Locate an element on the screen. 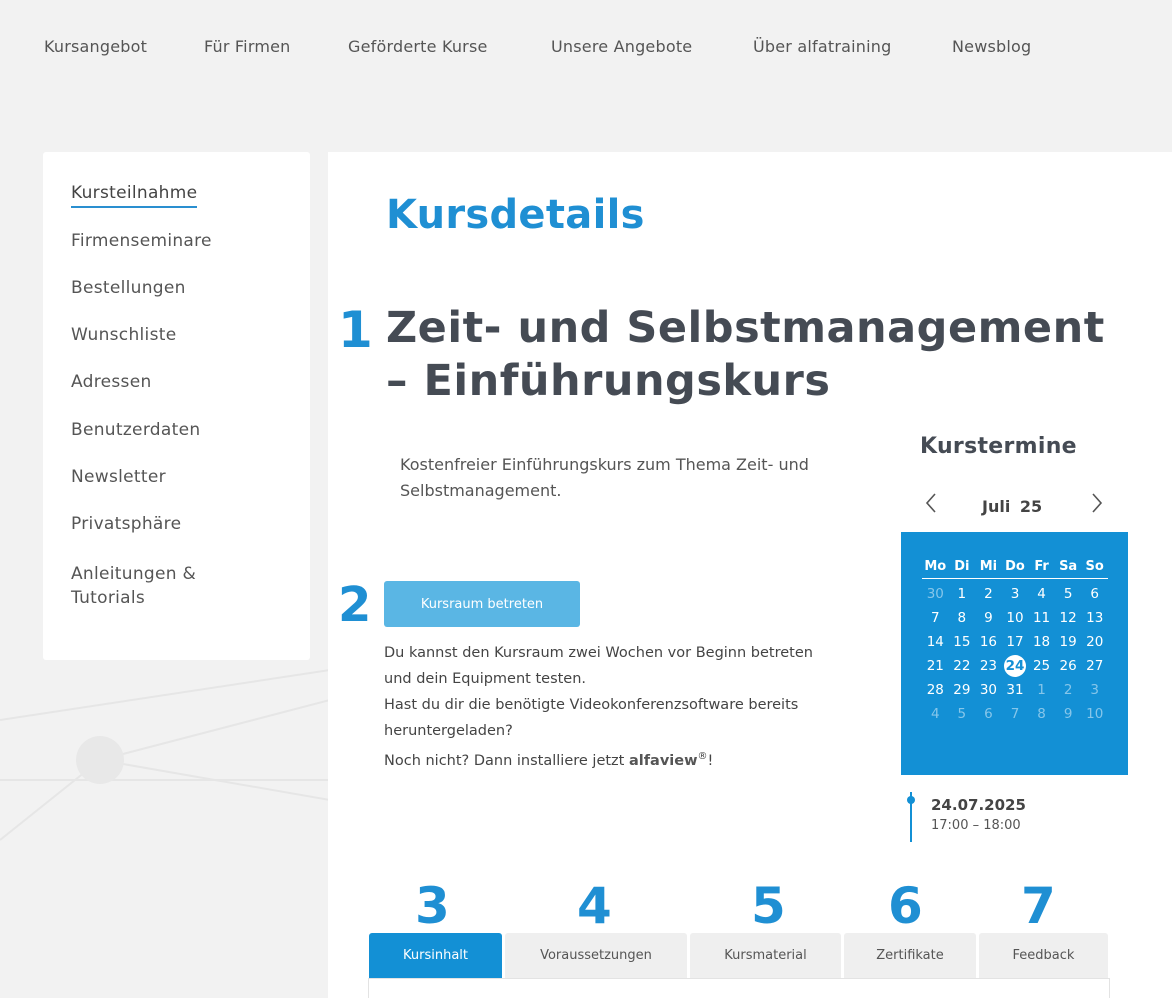  nav-gefoerderte-kurse: Geförderte Kurse is located at coordinates (418, 46).